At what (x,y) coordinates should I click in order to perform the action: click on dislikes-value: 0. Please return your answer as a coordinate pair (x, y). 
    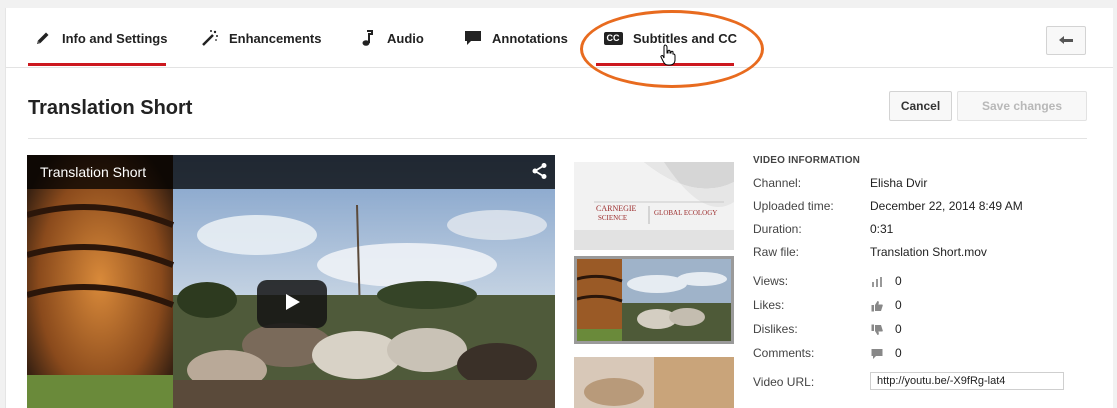
    Looking at the image, I should click on (898, 329).